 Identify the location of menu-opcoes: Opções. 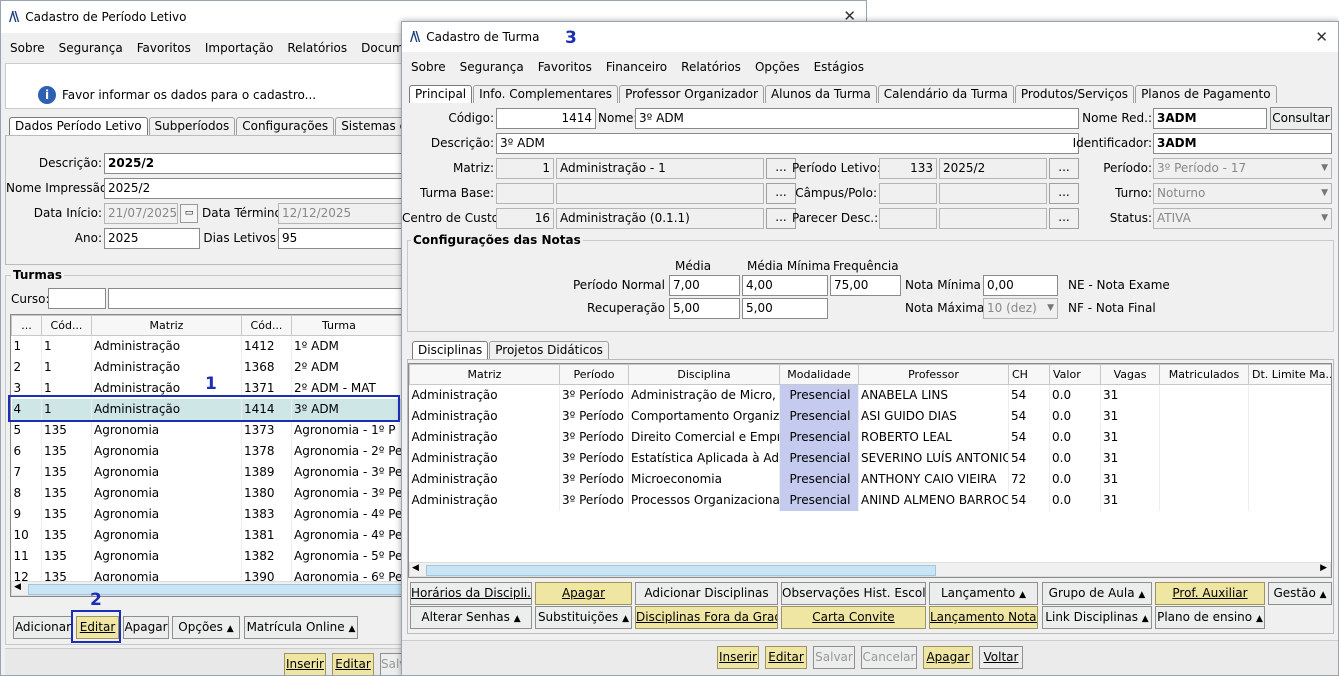
(777, 67).